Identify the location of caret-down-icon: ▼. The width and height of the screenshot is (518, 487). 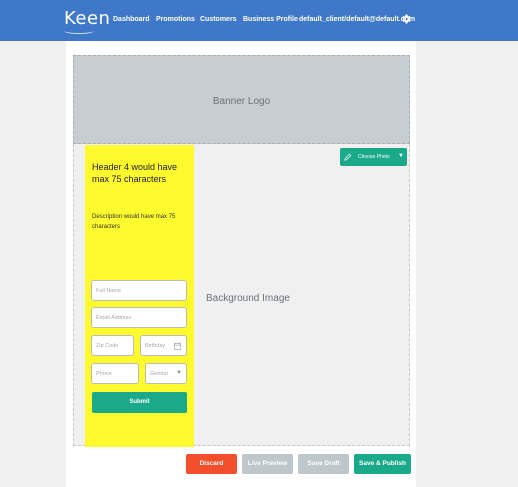
(401, 156).